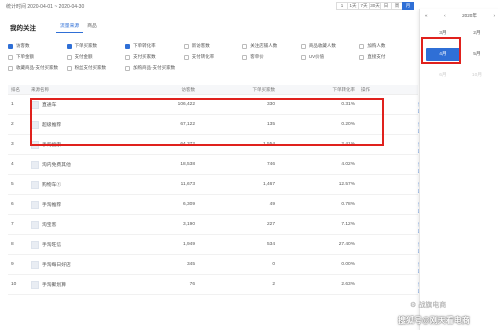 The height and width of the screenshot is (330, 500). What do you see at coordinates (273, 284) in the screenshot?
I see `buyers-cell: 2` at bounding box center [273, 284].